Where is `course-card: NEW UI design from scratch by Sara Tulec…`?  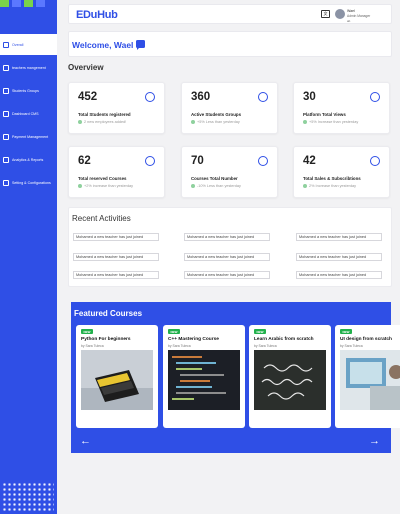 course-card: NEW UI design from scratch by Sara Tulec… is located at coordinates (367, 376).